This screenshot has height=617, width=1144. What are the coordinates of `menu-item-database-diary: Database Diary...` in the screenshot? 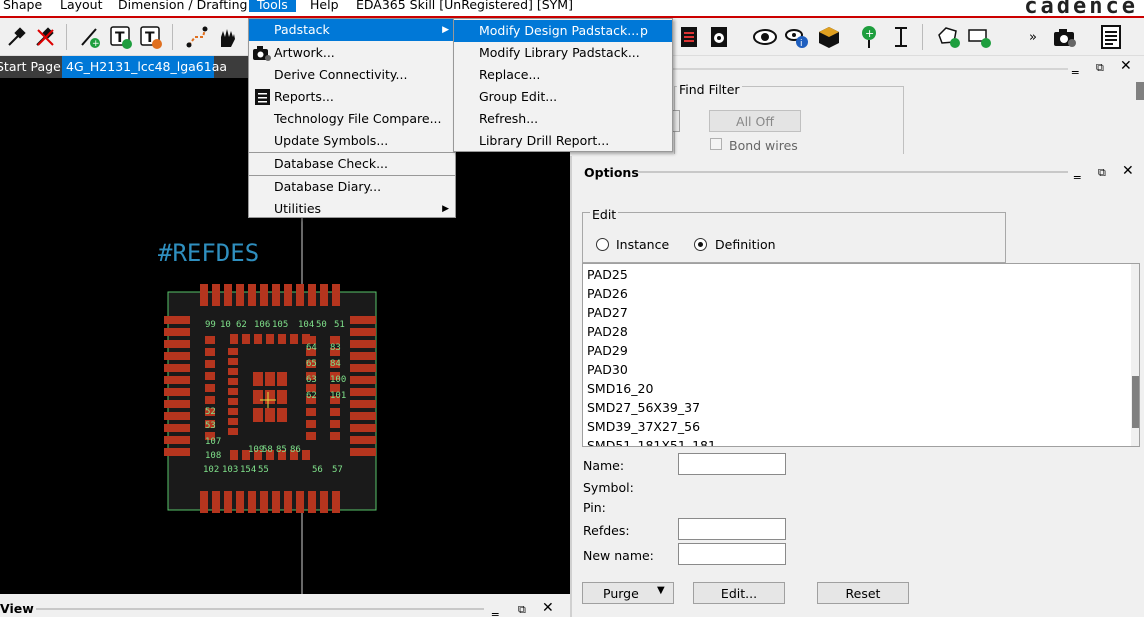 It's located at (352, 187).